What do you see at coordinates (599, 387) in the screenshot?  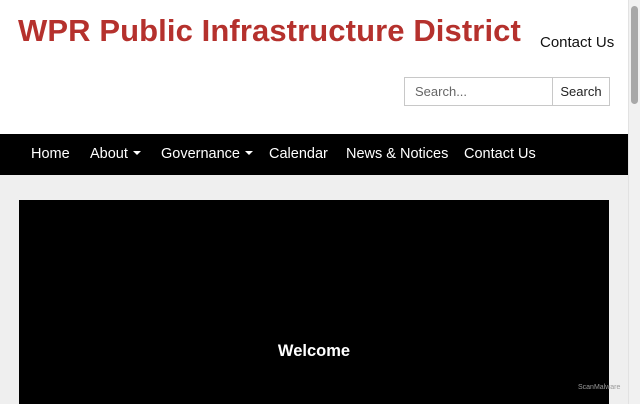 I see `watermark: ScanMalware` at bounding box center [599, 387].